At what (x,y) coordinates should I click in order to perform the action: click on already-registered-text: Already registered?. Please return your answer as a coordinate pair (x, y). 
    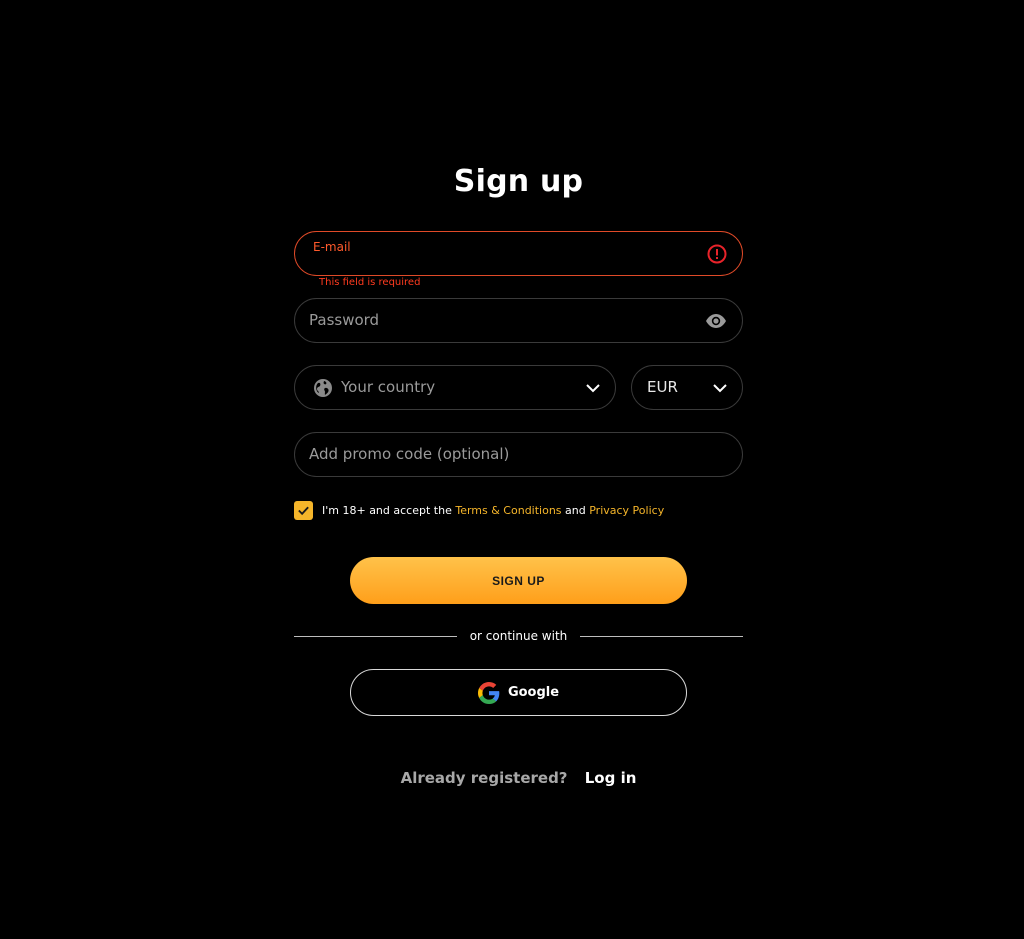
    Looking at the image, I should click on (484, 778).